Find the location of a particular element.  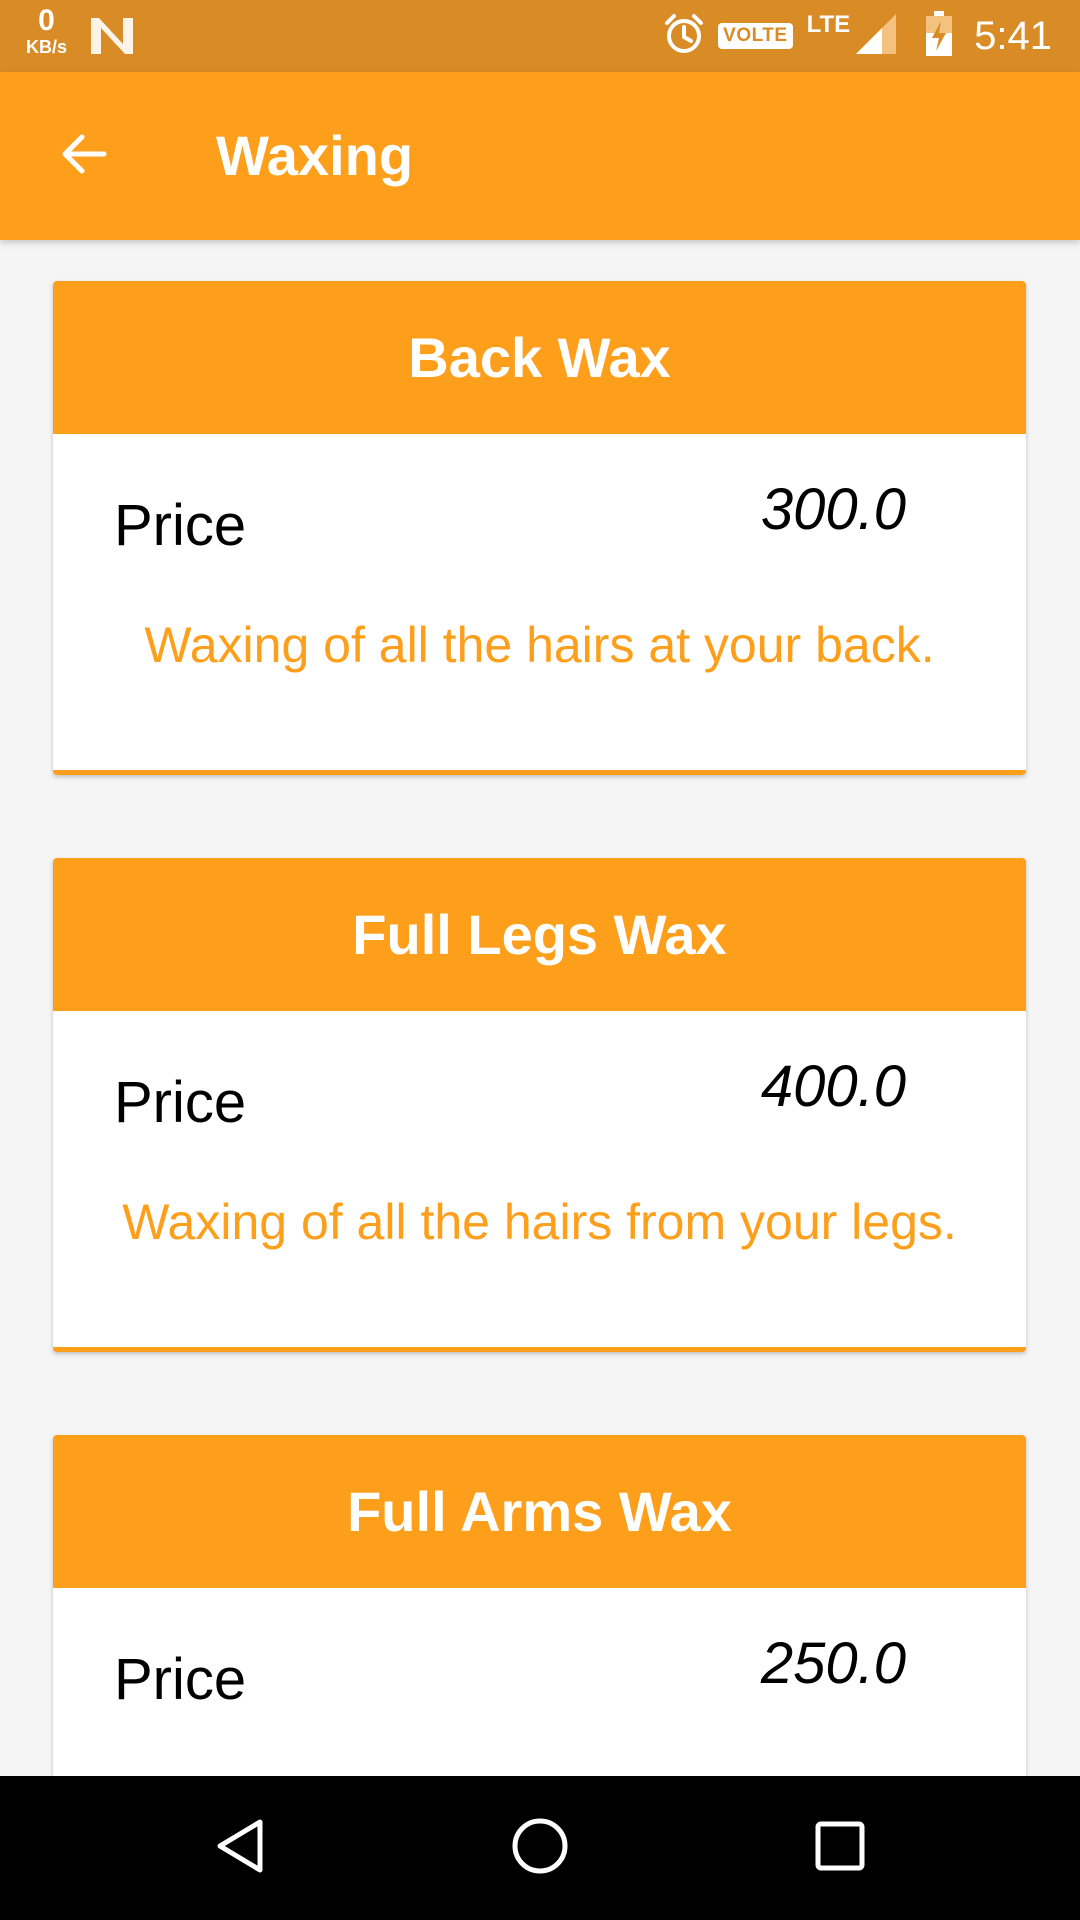

service-description: Waxing of all the hairs at your back. is located at coordinates (539, 645).